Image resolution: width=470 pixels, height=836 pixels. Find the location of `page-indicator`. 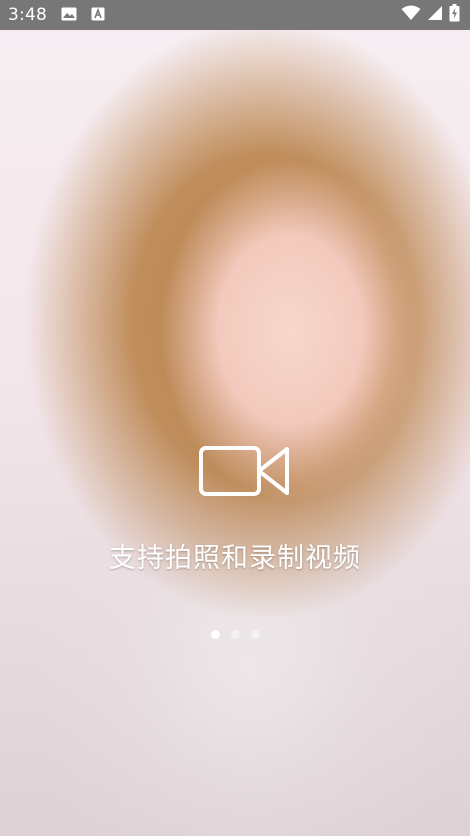

page-indicator is located at coordinates (235, 635).